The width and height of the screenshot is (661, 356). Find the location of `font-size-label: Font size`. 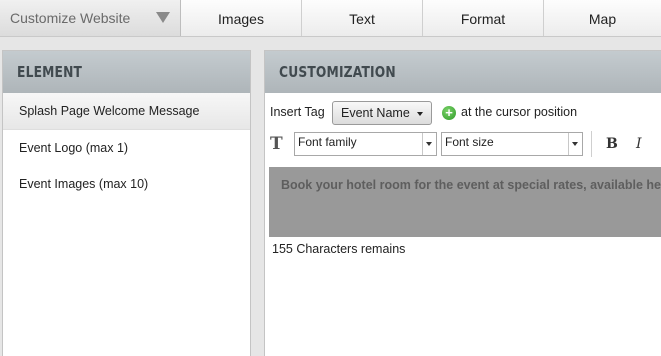

font-size-label: Font size is located at coordinates (469, 142).